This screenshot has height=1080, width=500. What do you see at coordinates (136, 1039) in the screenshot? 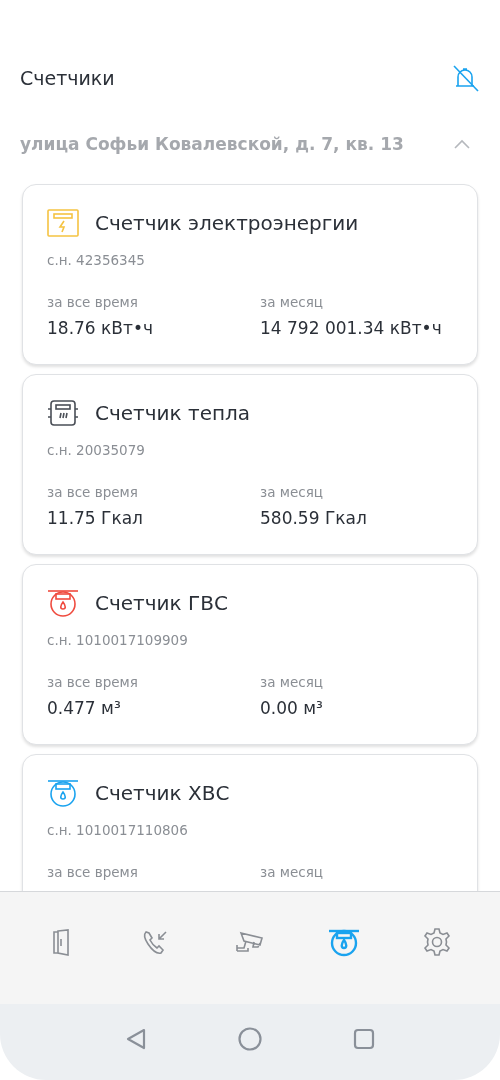
I see `back-button` at bounding box center [136, 1039].